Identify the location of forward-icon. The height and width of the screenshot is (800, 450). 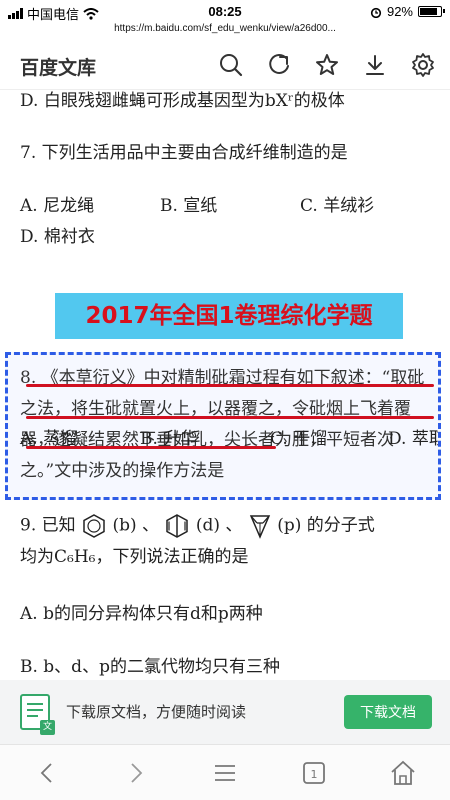
(136, 773).